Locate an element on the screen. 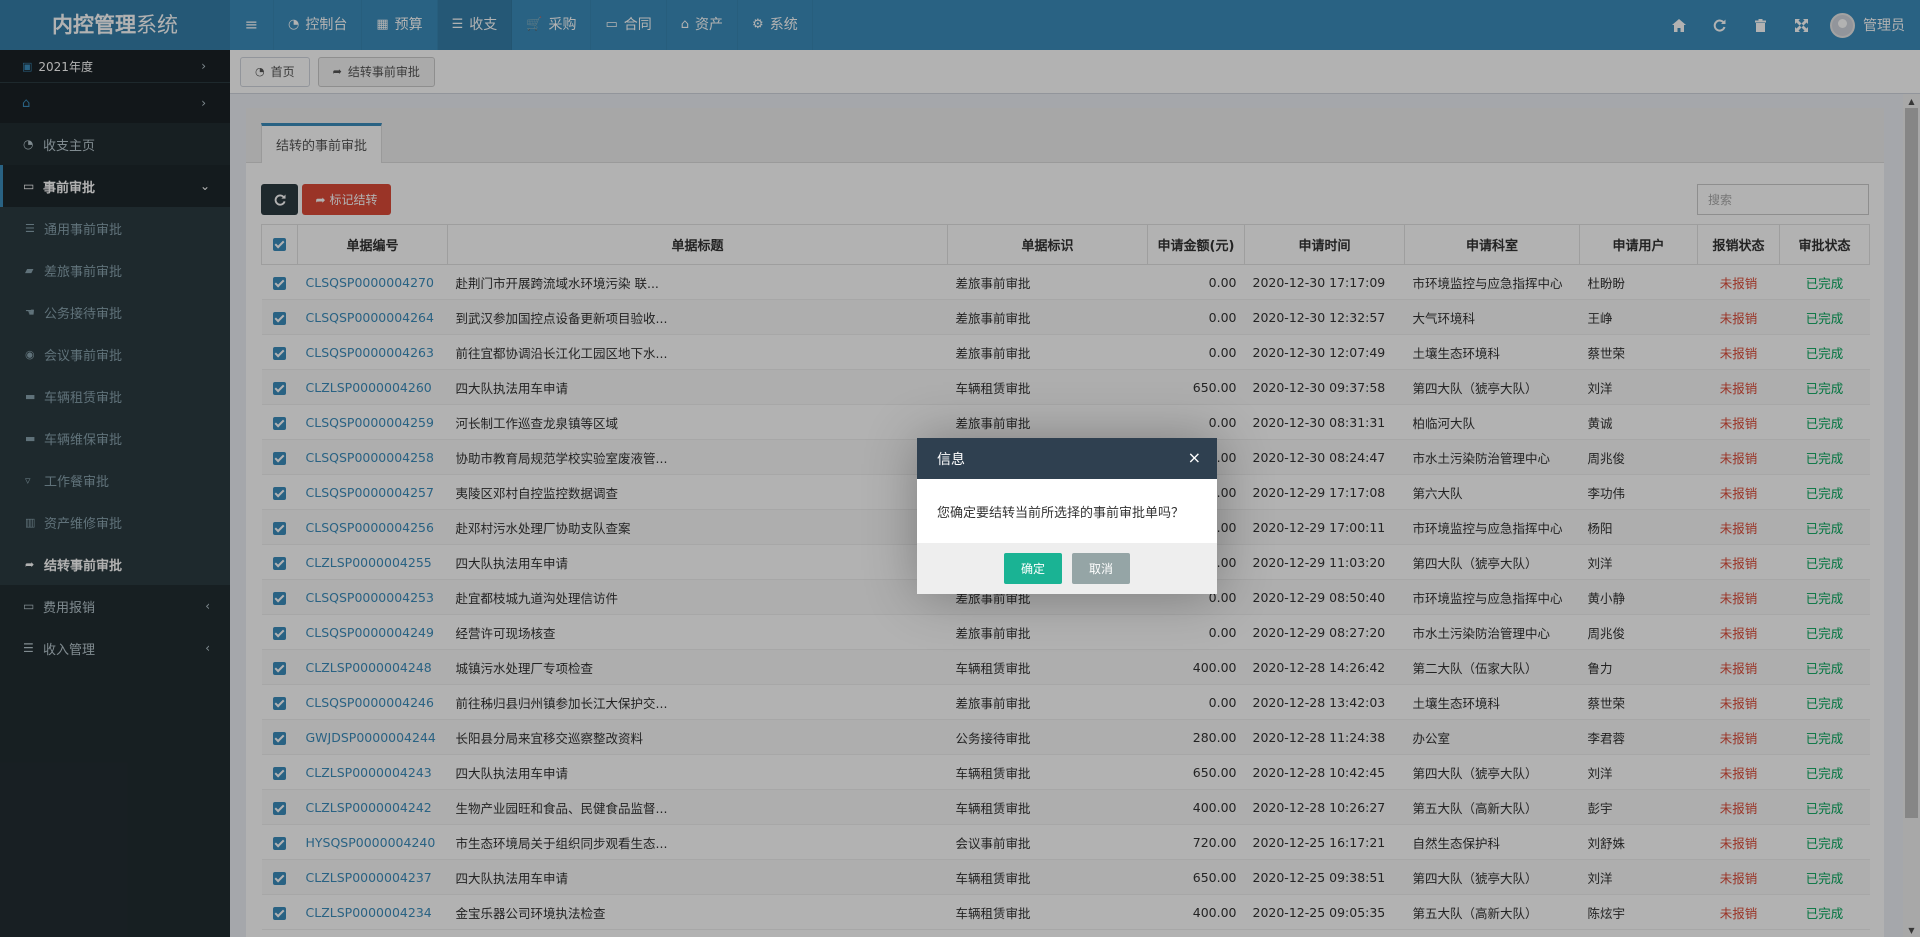 Image resolution: width=1920 pixels, height=937 pixels. close-icon: × is located at coordinates (1194, 458).